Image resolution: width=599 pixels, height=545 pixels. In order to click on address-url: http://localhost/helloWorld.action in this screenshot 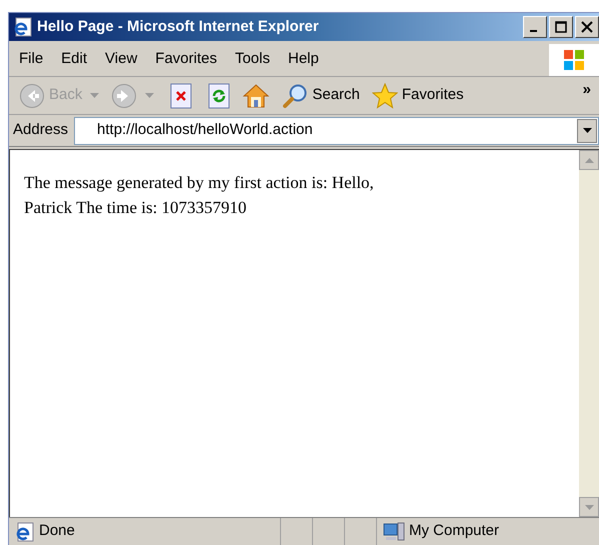, I will do `click(205, 130)`.